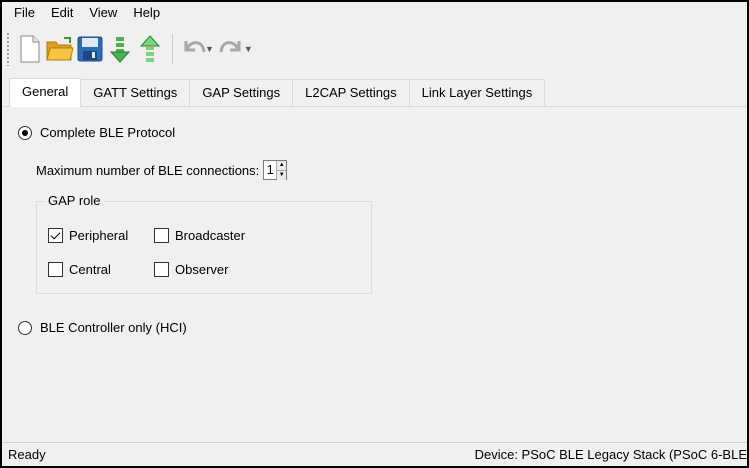  Describe the element at coordinates (210, 235) in the screenshot. I see `broadcaster-label: Broadcaster` at that location.